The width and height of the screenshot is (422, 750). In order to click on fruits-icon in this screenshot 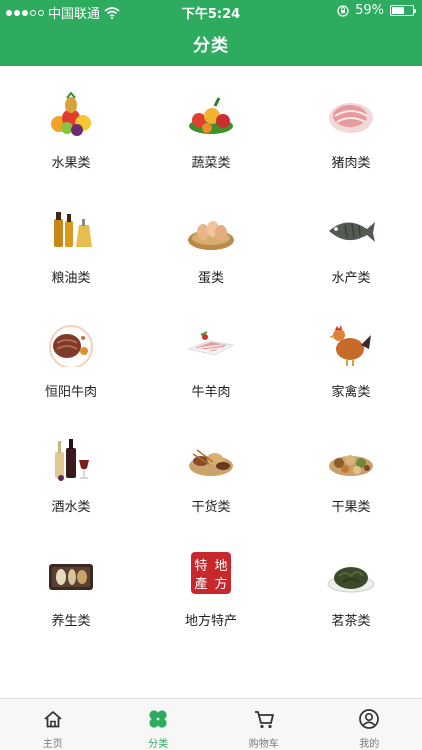, I will do `click(71, 114)`.